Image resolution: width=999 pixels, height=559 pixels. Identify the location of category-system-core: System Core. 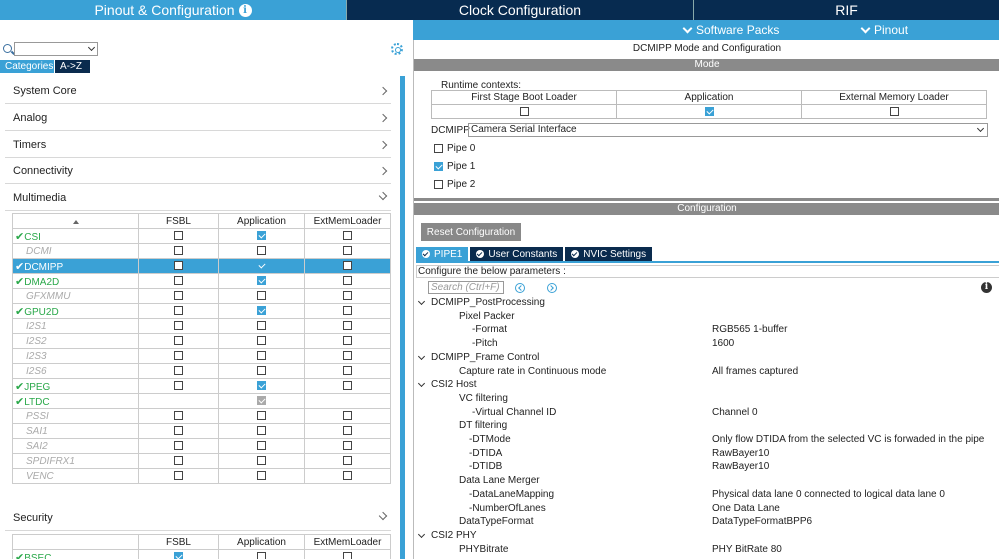
(198, 91).